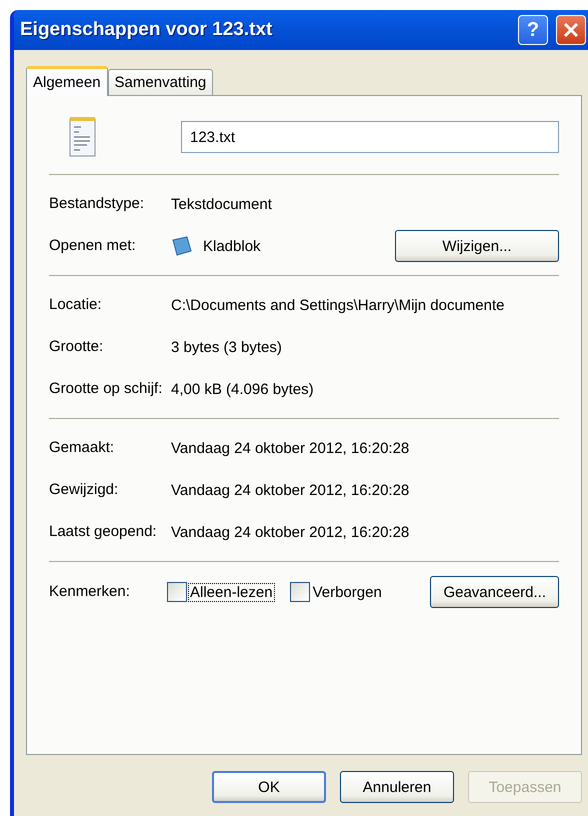 The width and height of the screenshot is (588, 816). What do you see at coordinates (76, 305) in the screenshot?
I see `property-label: Locatie:` at bounding box center [76, 305].